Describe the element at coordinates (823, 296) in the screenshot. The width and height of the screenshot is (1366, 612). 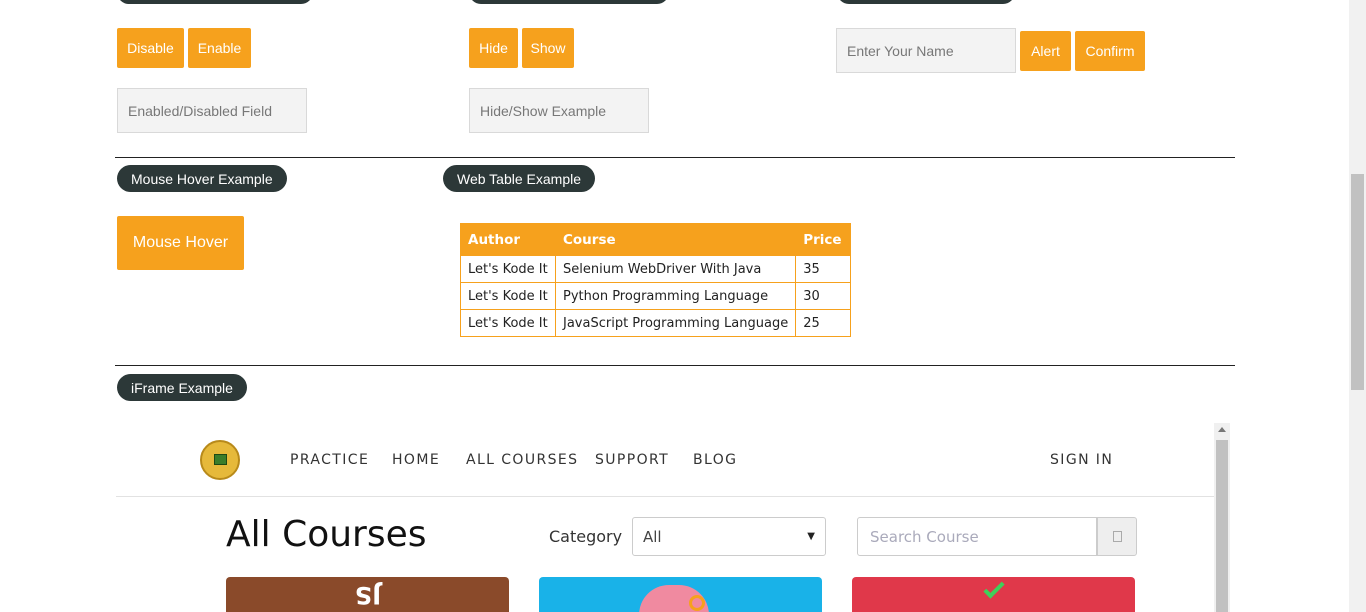
I see `table-cell-price: 30` at that location.